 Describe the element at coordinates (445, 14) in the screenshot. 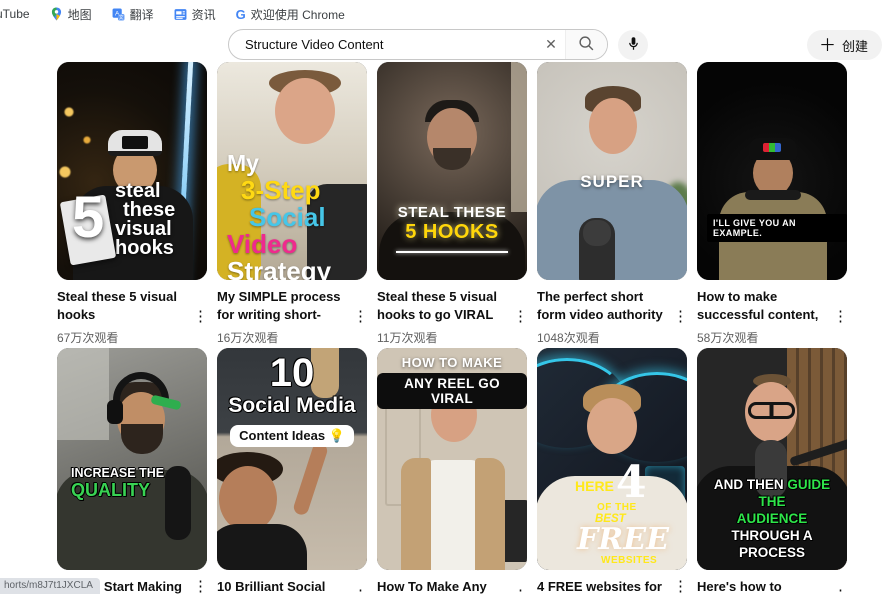

I see `bookmarks-bar: uTube 地图 A文 翻译 资讯 G 欢迎使用 Chrome` at that location.